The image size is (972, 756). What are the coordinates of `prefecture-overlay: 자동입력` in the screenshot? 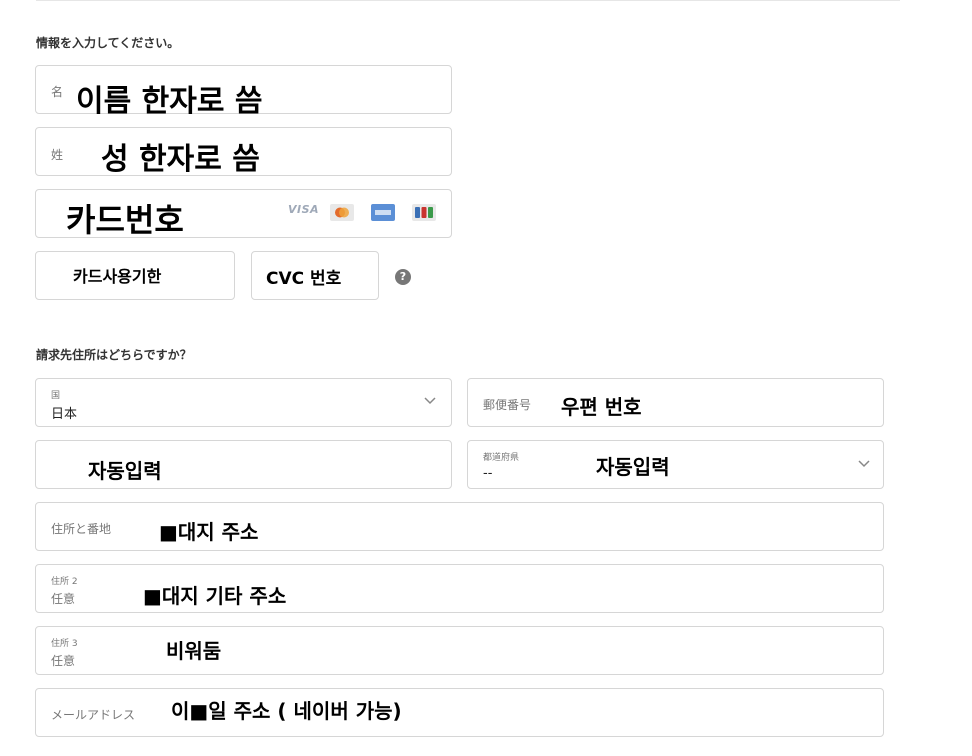 It's located at (633, 467).